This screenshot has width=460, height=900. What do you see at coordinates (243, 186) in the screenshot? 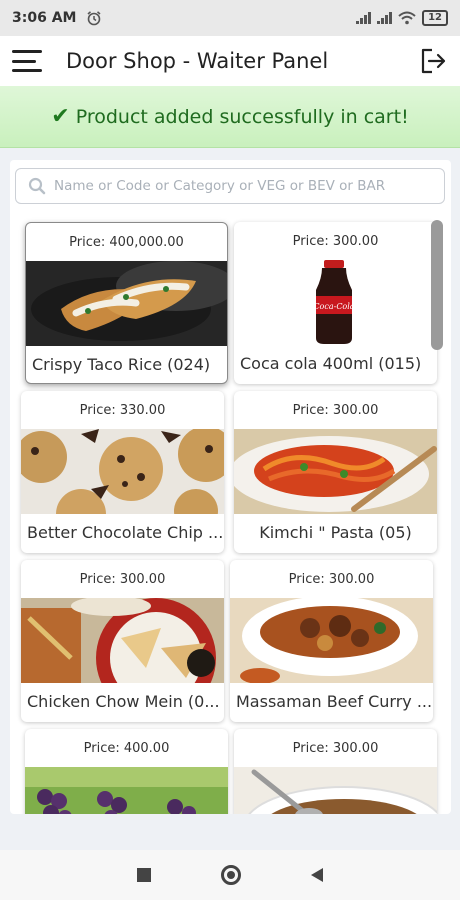
I see `search-input` at bounding box center [243, 186].